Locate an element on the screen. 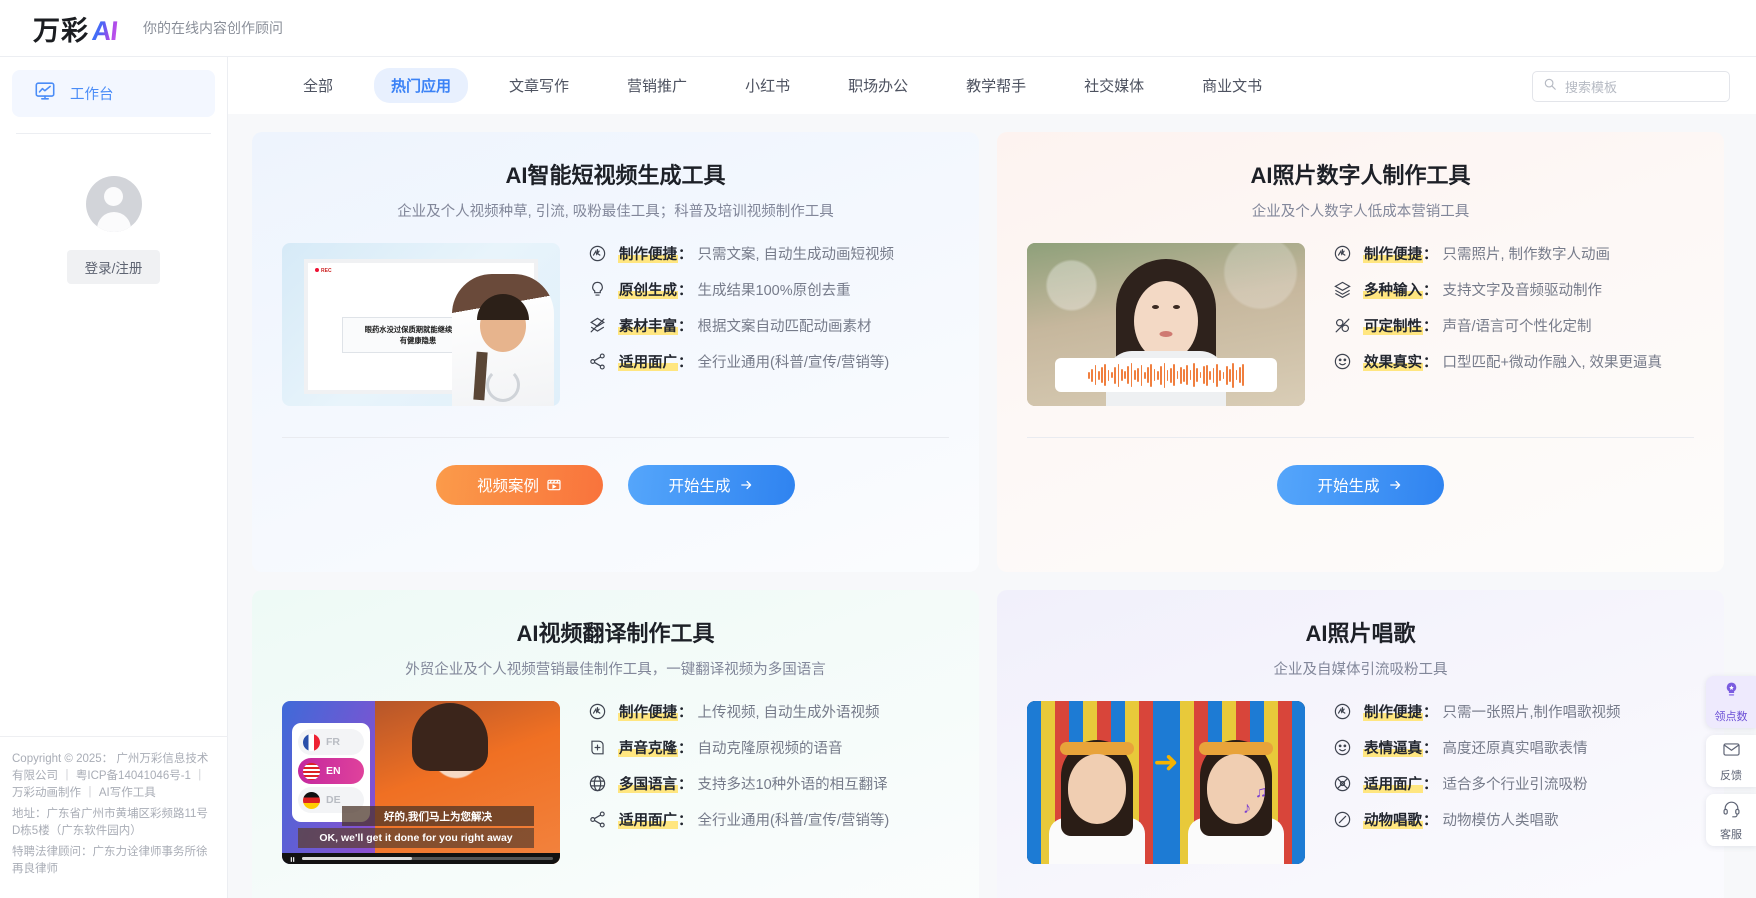 The width and height of the screenshot is (1756, 898). arrow-right-icon is located at coordinates (746, 485).